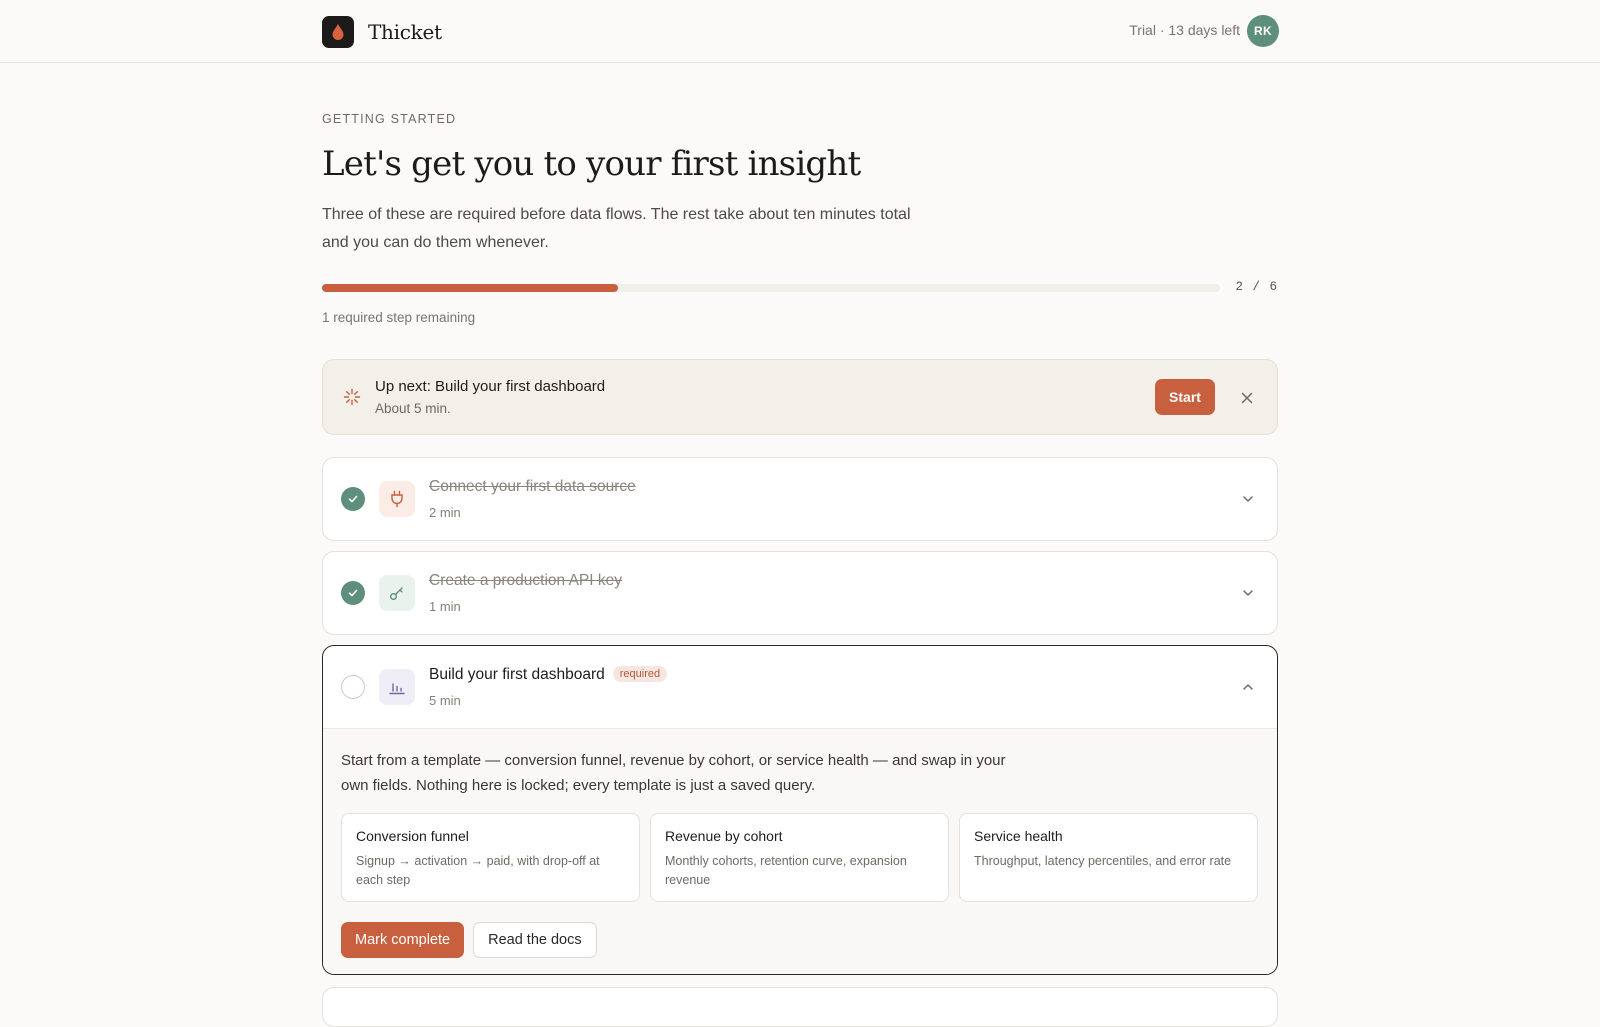 The width and height of the screenshot is (1600, 1027). I want to click on bar-chart-icon, so click(397, 687).